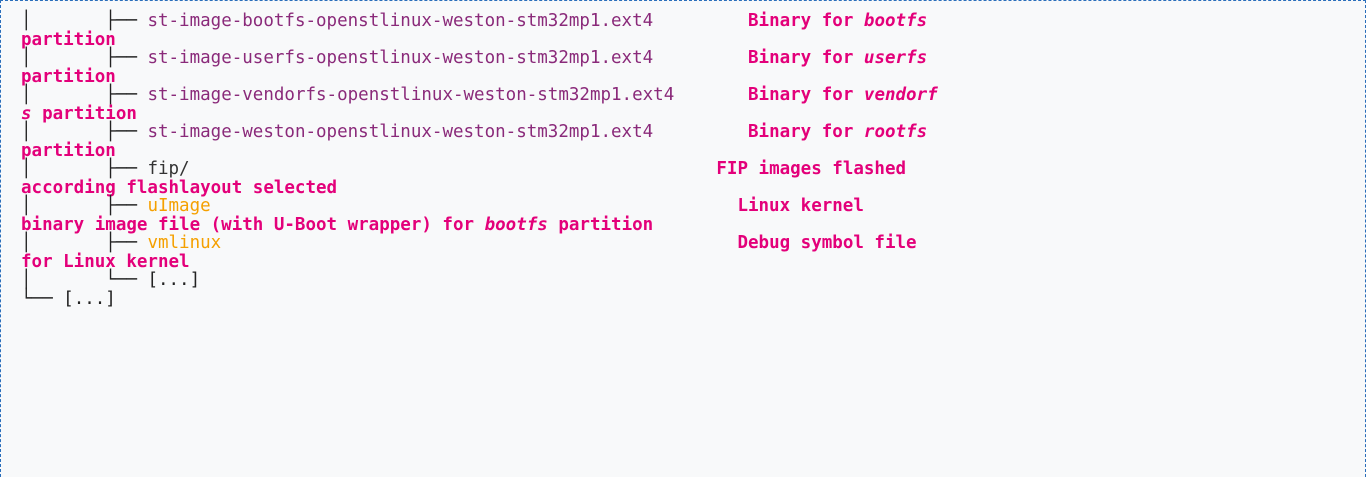  Describe the element at coordinates (895, 132) in the screenshot. I see `comment-emphasis: rootfs` at that location.